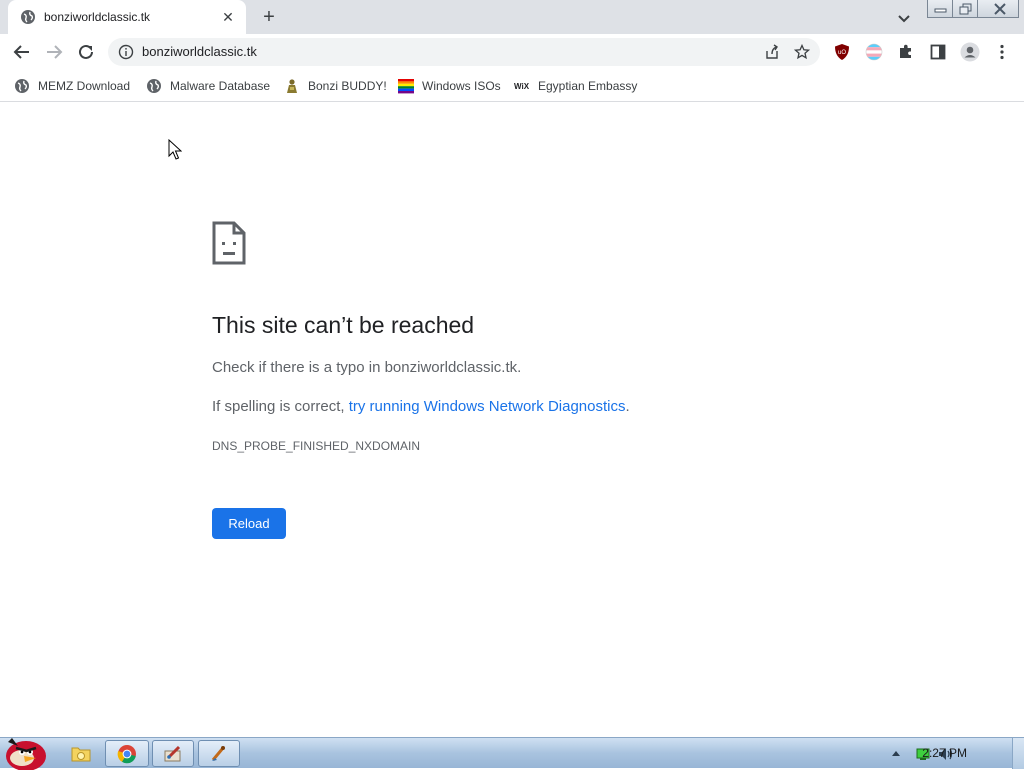 The image size is (1024, 770). Describe the element at coordinates (347, 86) in the screenshot. I see `bookmark-label: Bonzi BUDDY!` at that location.